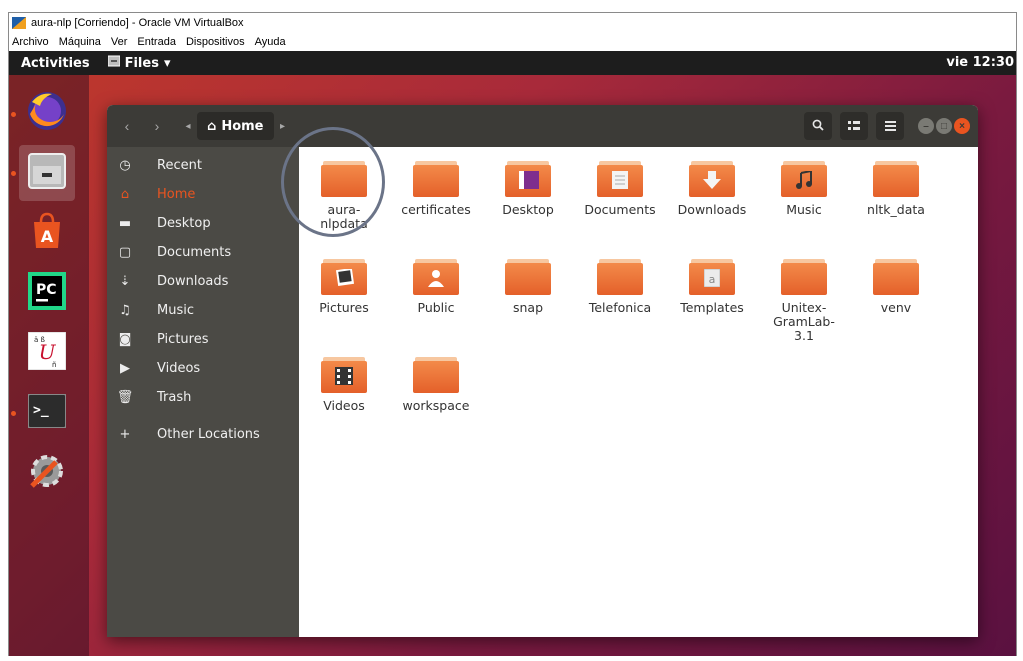 Image resolution: width=1023 pixels, height=661 pixels. What do you see at coordinates (344, 209) in the screenshot?
I see `file-name: aura-` at bounding box center [344, 209].